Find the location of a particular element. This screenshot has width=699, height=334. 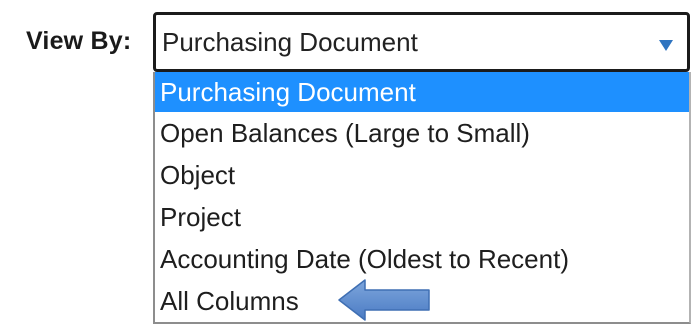

option-project: Project is located at coordinates (422, 217).